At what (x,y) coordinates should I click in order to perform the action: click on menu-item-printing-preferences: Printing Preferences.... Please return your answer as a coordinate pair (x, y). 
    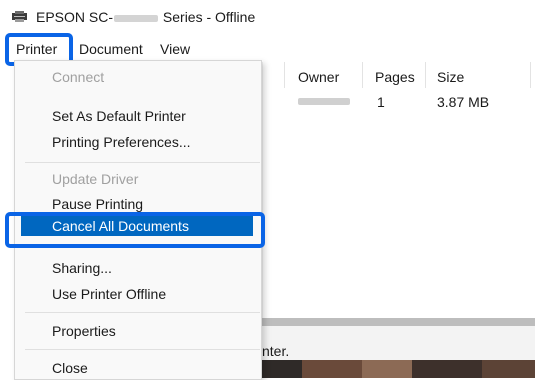
    Looking at the image, I should click on (121, 142).